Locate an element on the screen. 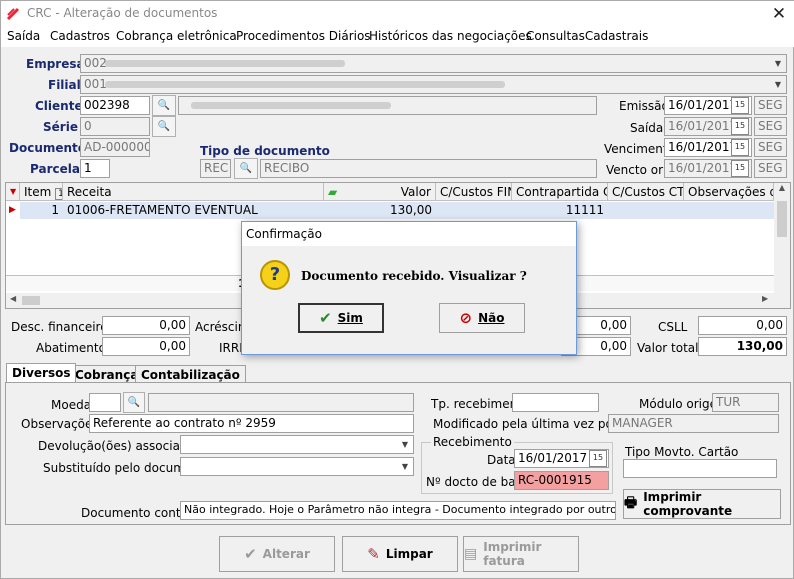 Image resolution: width=794 pixels, height=579 pixels. saida-calendar-icon: 15 is located at coordinates (740, 126).